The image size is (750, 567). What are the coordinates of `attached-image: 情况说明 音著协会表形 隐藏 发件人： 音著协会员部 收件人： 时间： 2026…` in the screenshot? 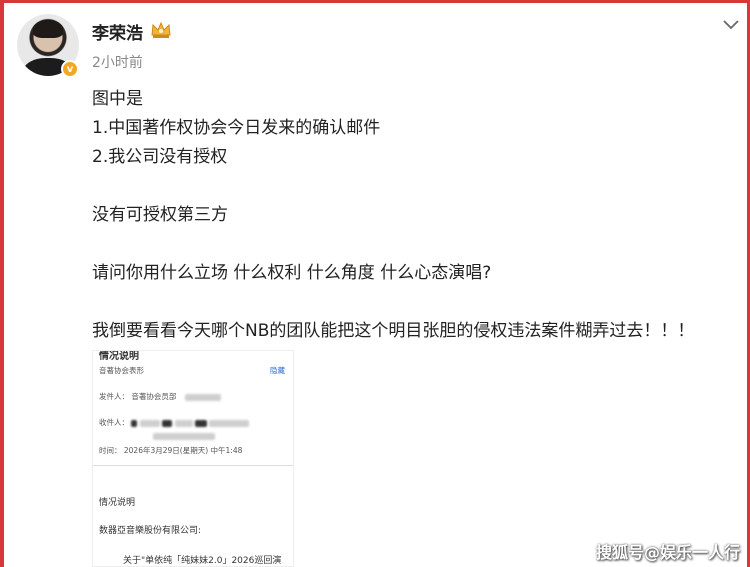 It's located at (193, 458).